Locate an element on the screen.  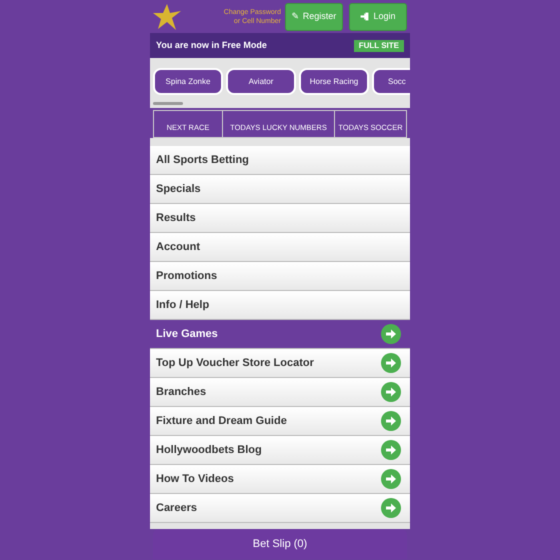
sign-in-icon is located at coordinates (365, 16).